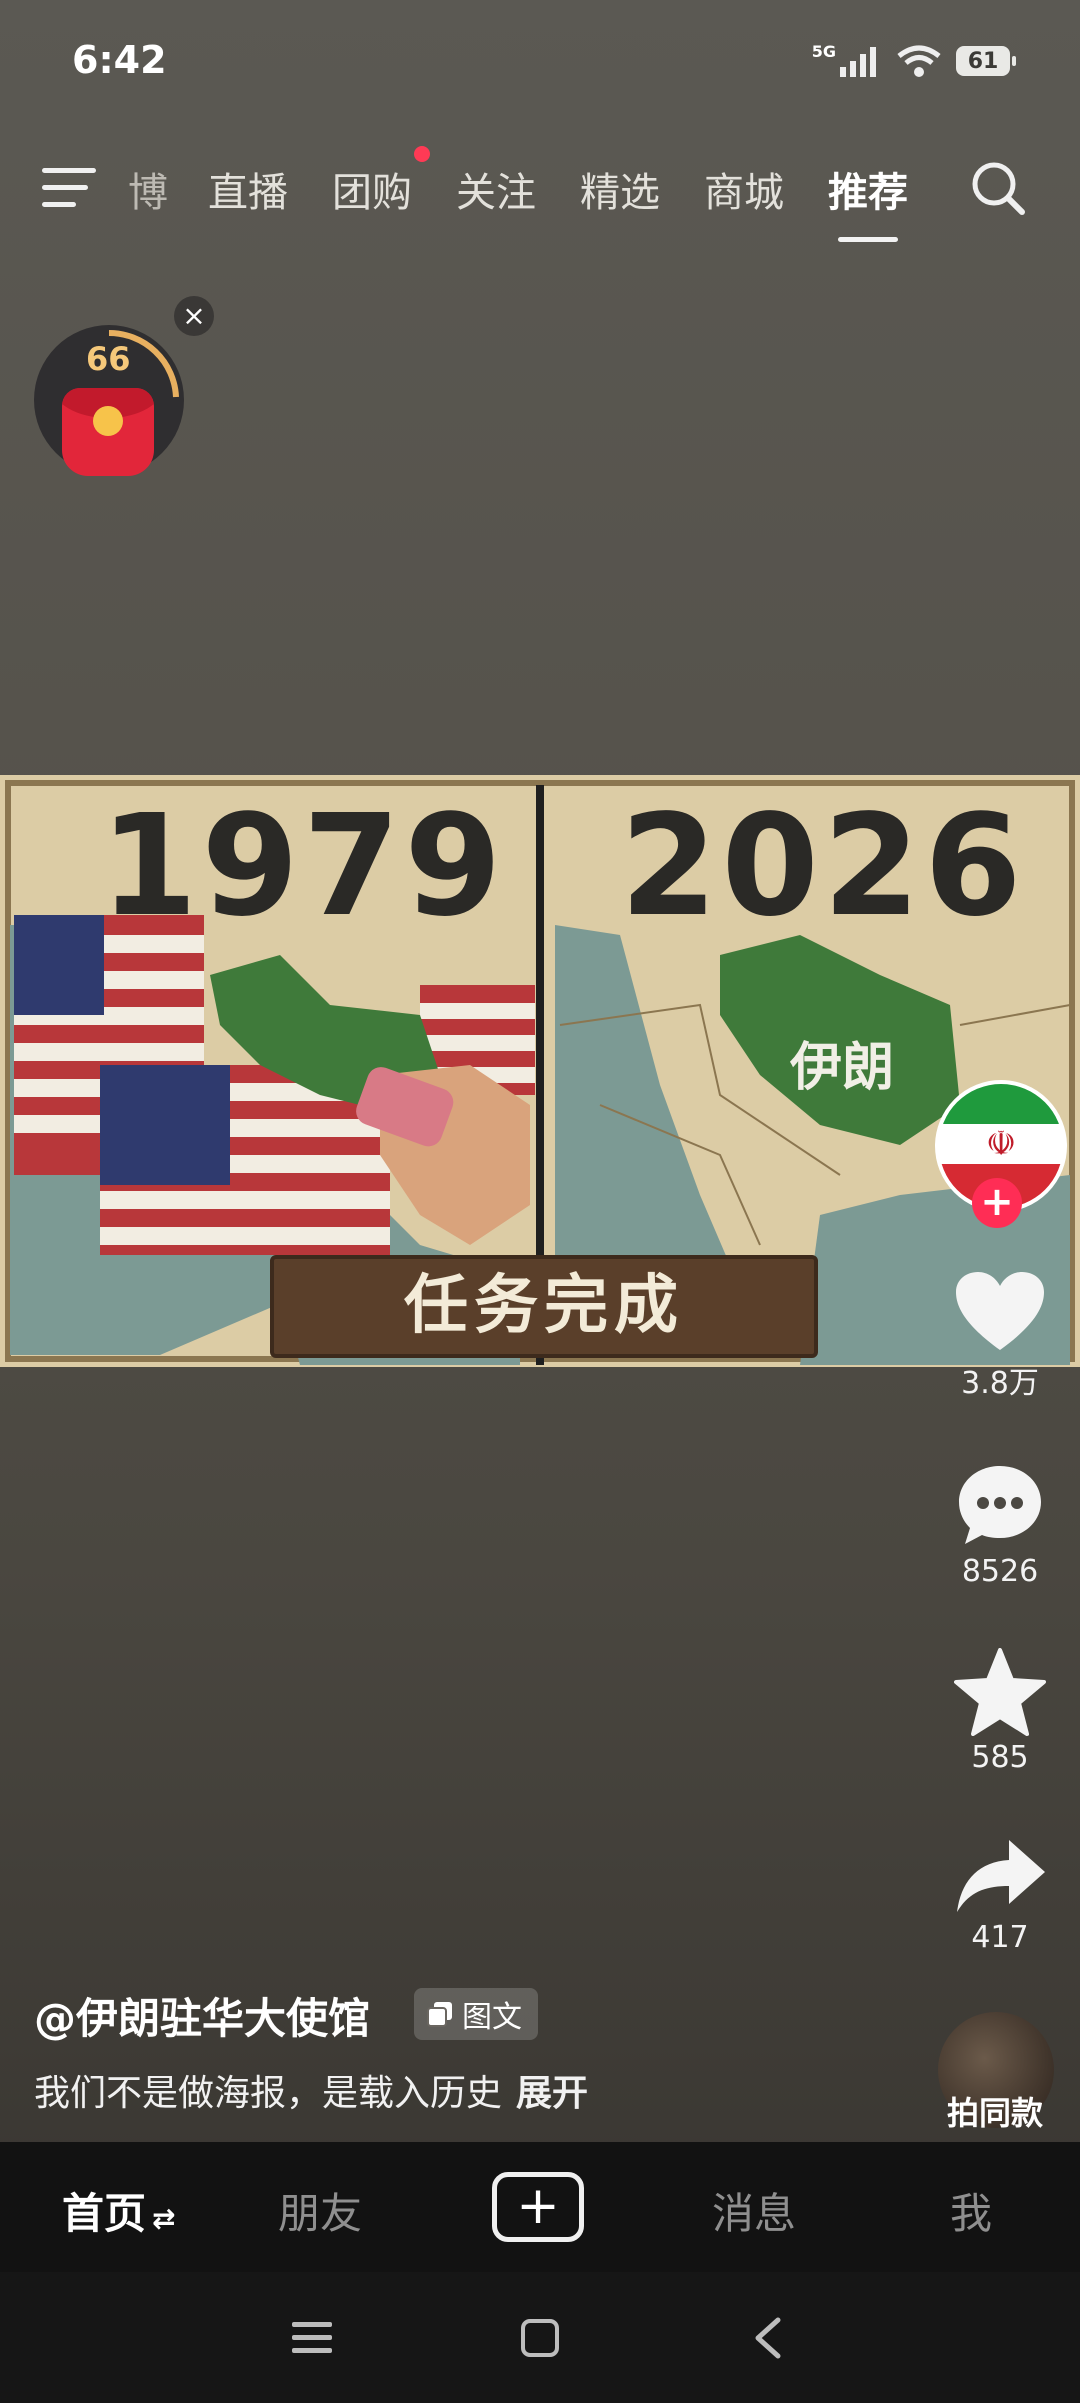  I want to click on post-type-badge: 图文, so click(476, 2014).